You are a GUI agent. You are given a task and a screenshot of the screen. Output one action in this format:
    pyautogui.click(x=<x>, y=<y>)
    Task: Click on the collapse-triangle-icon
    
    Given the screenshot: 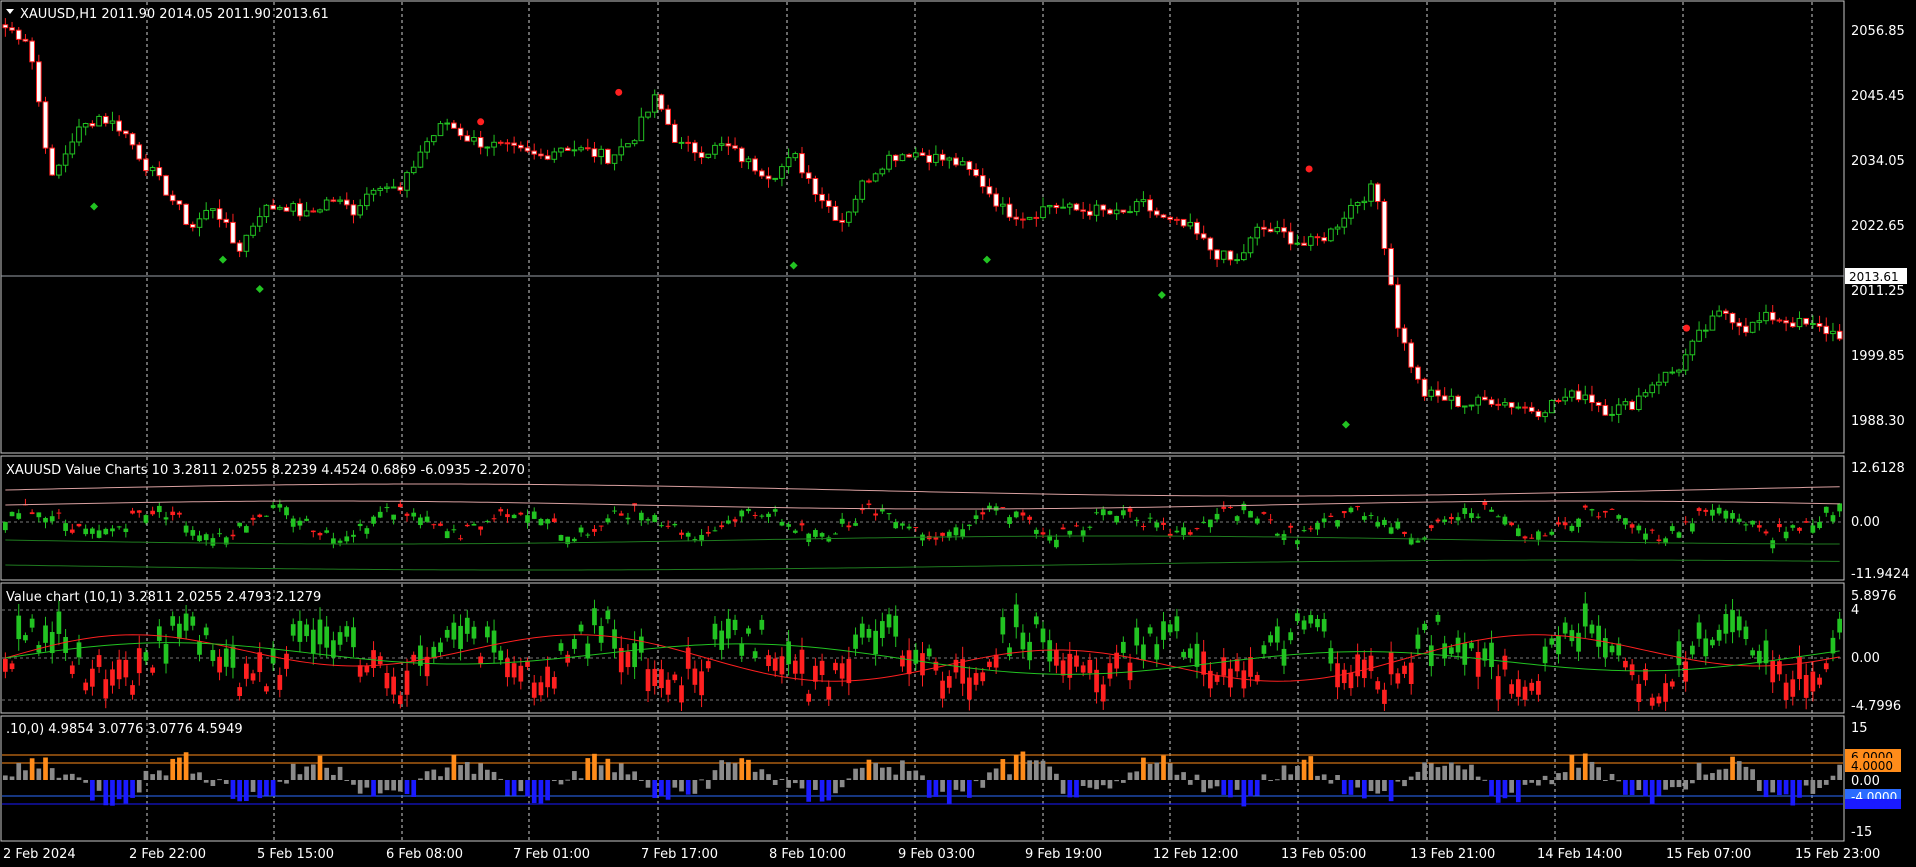 What is the action you would take?
    pyautogui.click(x=10, y=11)
    